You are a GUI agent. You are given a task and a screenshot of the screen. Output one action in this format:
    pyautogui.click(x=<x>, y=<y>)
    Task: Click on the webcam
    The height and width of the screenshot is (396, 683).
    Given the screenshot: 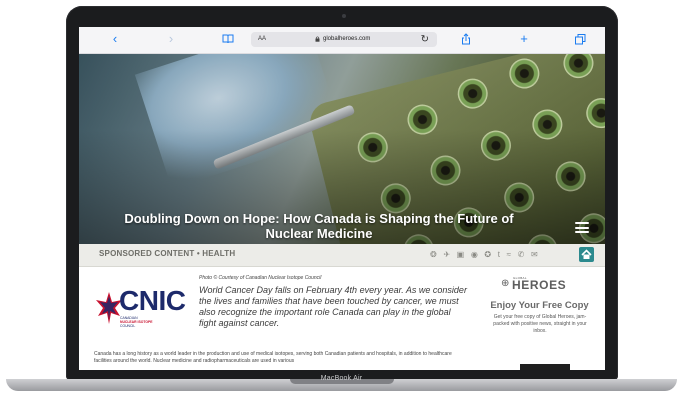 What is the action you would take?
    pyautogui.click(x=344, y=16)
    